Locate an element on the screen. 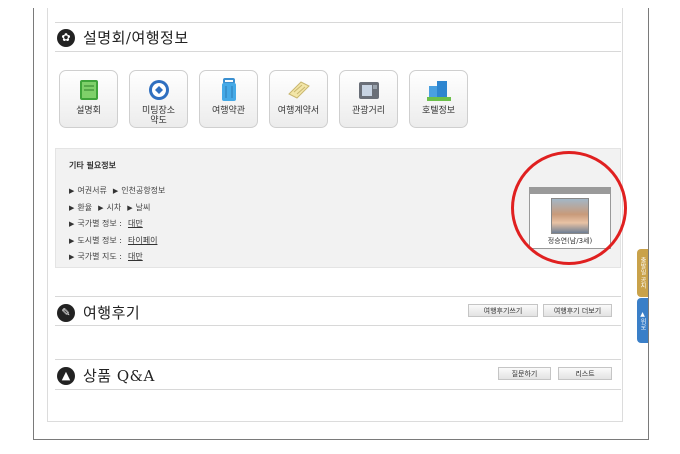 The image size is (680, 454). arrow-up-icon: ▲ is located at coordinates (642, 314).